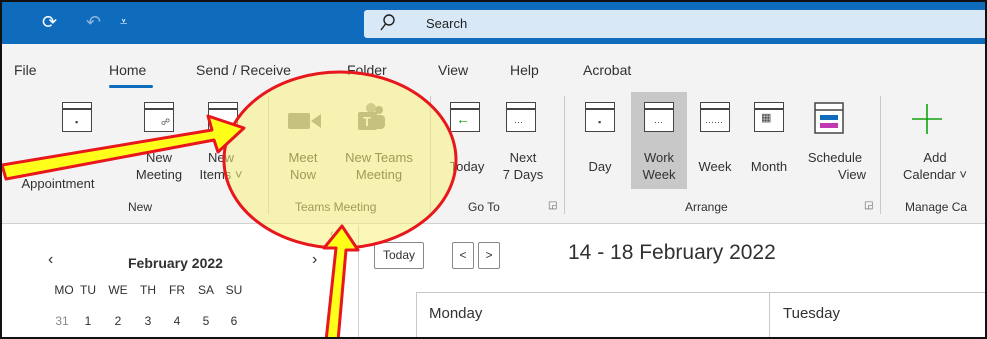  Describe the element at coordinates (447, 23) in the screenshot. I see `search-placeholder: Search` at that location.